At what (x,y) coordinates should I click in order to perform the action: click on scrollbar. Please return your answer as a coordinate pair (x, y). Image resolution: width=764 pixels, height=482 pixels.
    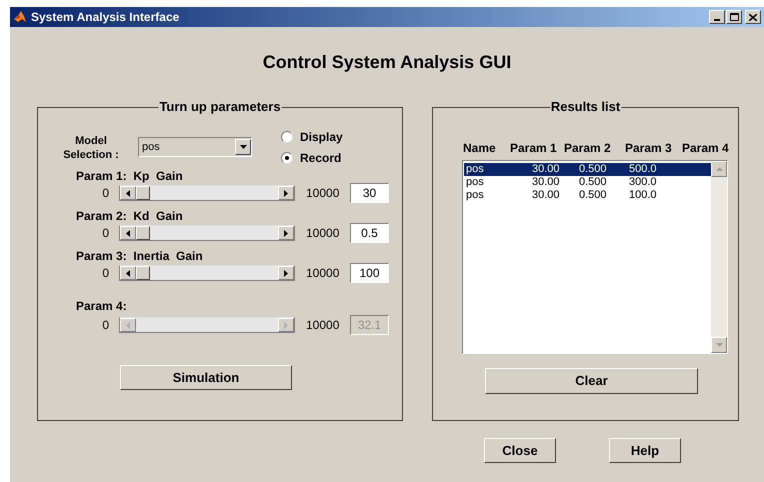
    Looking at the image, I should click on (719, 257).